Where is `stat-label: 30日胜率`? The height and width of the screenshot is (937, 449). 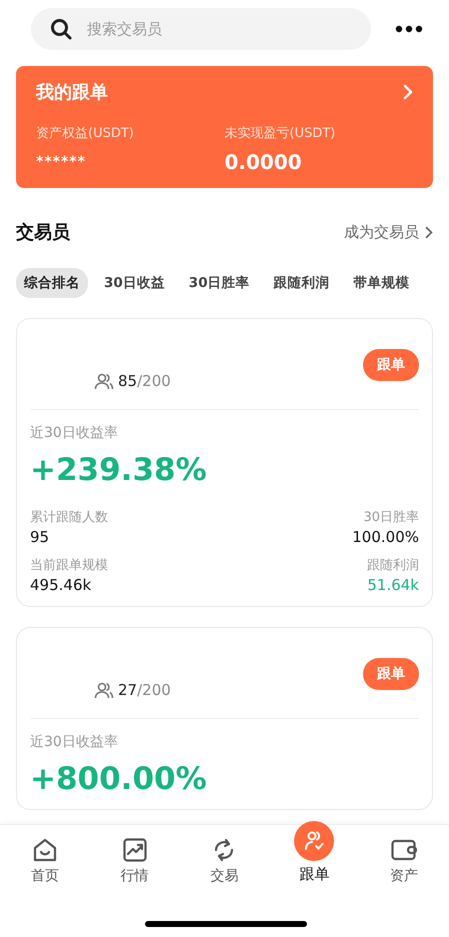
stat-label: 30日胜率 is located at coordinates (391, 517).